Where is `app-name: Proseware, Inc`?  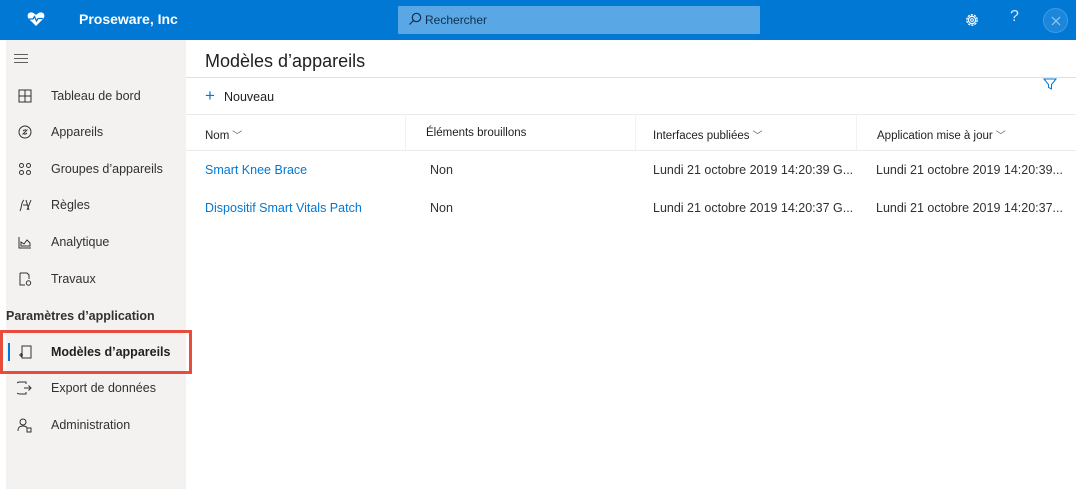 app-name: Proseware, Inc is located at coordinates (128, 19).